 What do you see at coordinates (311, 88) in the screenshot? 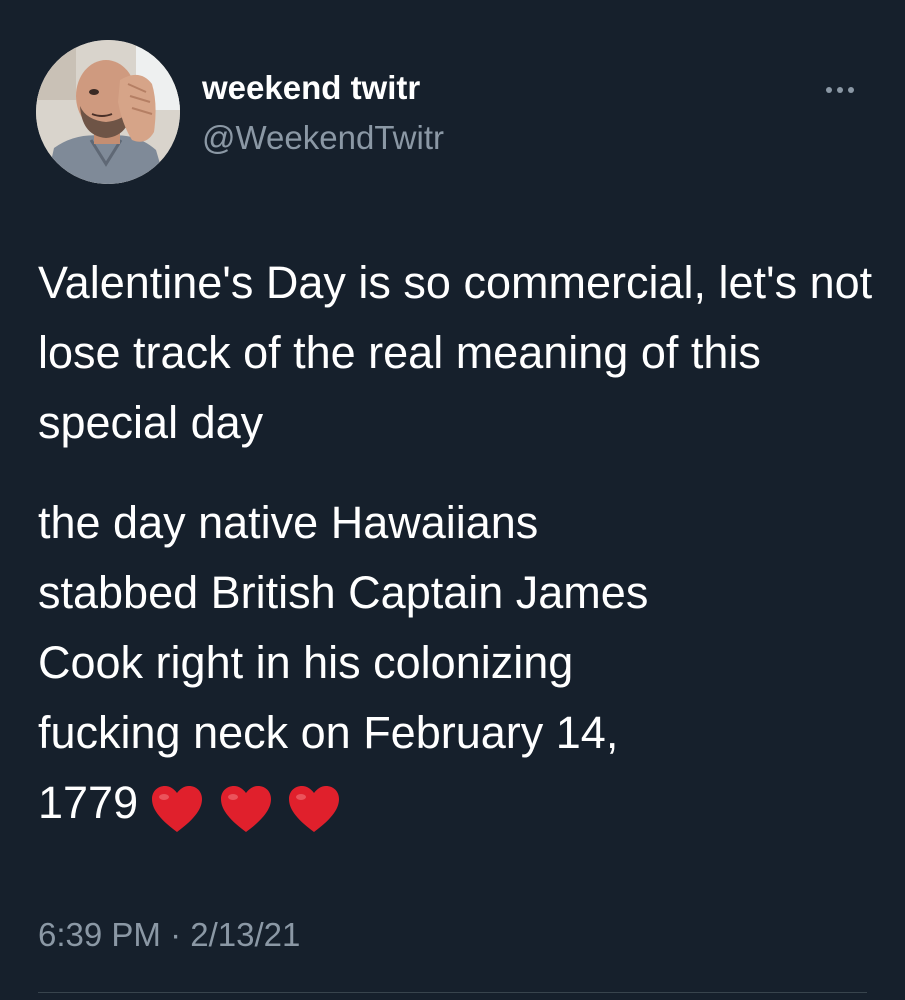
I see `display-name: weekend twitr` at bounding box center [311, 88].